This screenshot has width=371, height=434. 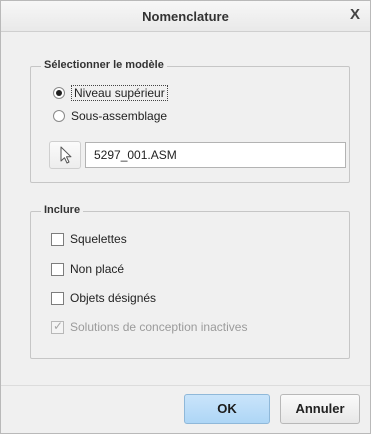 I want to click on checkbox-non-place-label: Non placé, so click(x=97, y=269).